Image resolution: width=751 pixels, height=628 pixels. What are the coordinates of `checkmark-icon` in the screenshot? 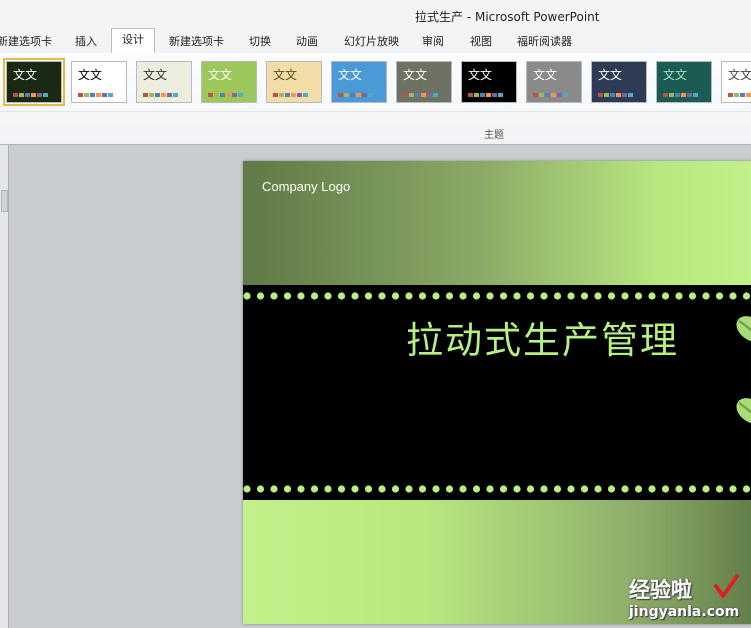 It's located at (726, 586).